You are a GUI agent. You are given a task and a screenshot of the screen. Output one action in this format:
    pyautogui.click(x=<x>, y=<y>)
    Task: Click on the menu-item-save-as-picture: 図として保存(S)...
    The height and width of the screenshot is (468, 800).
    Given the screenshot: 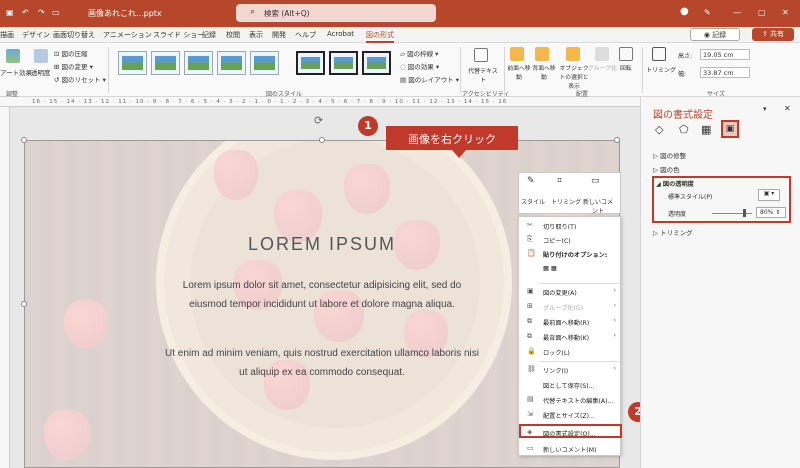 What is the action you would take?
    pyautogui.click(x=569, y=385)
    